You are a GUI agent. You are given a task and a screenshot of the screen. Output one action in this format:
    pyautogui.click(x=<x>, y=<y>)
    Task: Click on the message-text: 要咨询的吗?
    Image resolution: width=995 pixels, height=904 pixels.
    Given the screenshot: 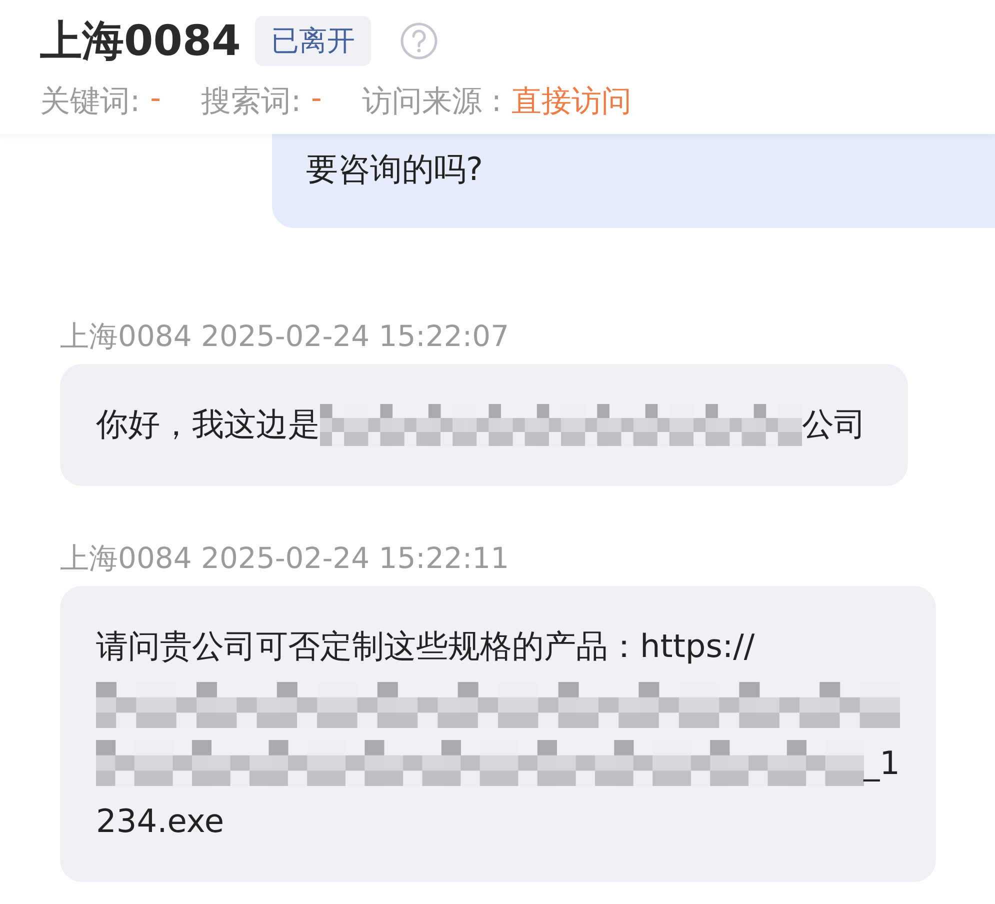 What is the action you would take?
    pyautogui.click(x=394, y=169)
    